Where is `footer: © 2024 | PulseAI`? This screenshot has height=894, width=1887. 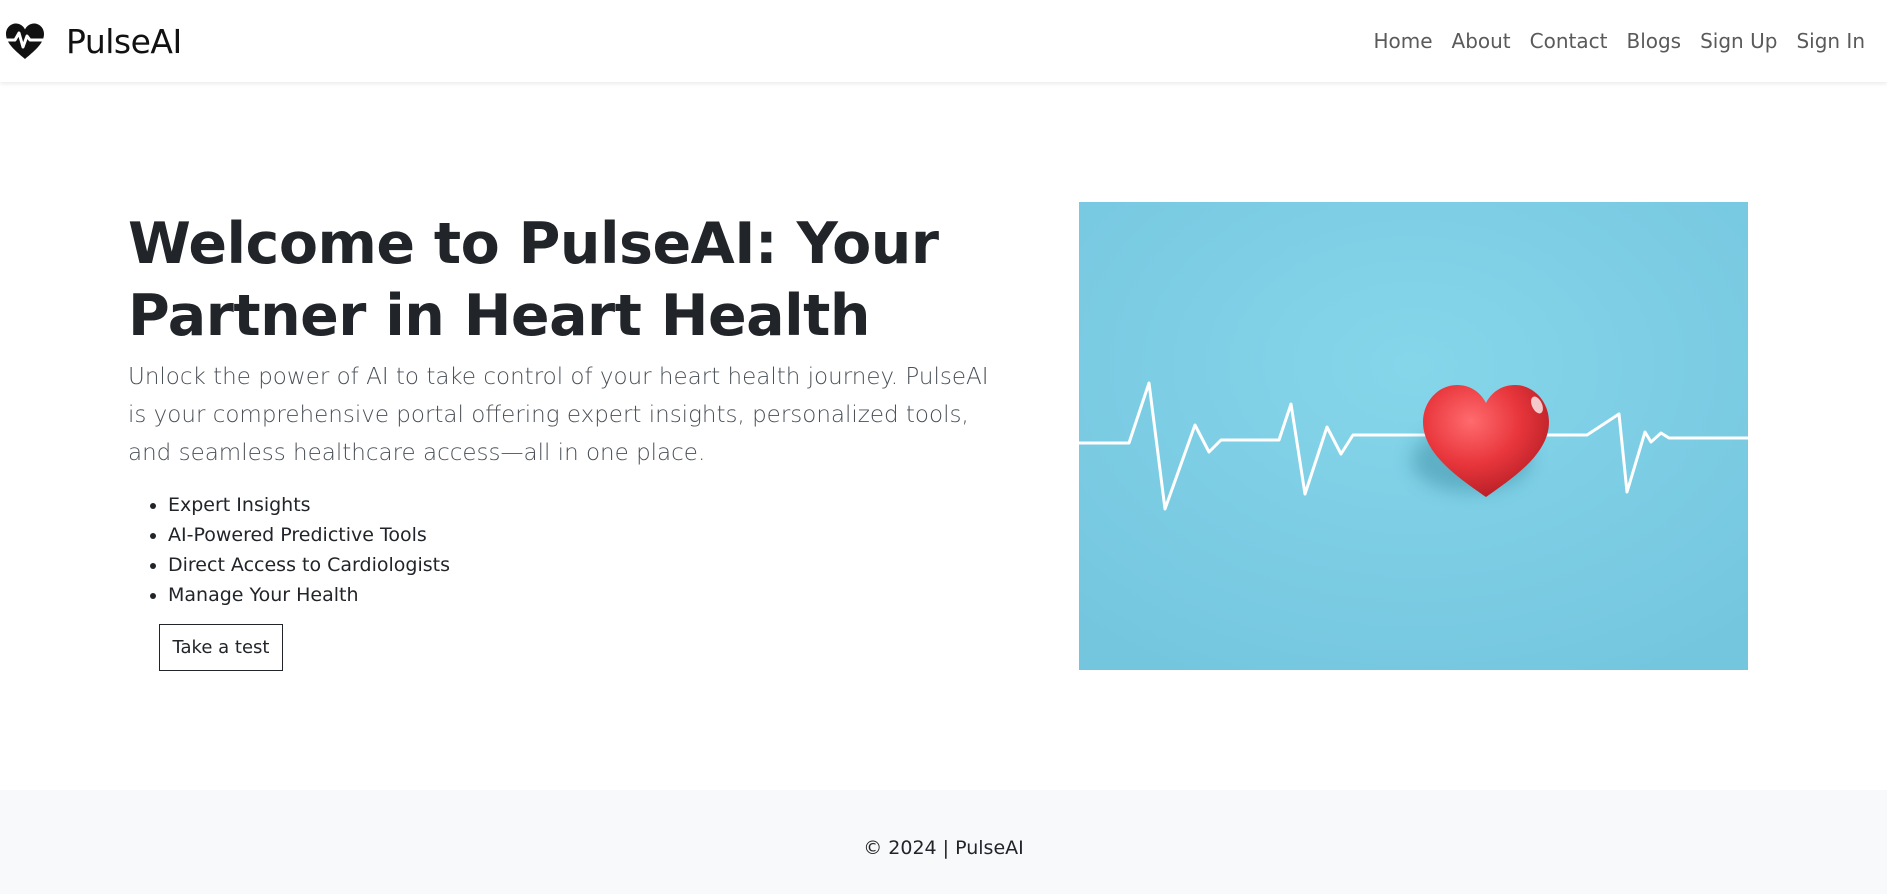
footer: © 2024 | PulseAI is located at coordinates (943, 842).